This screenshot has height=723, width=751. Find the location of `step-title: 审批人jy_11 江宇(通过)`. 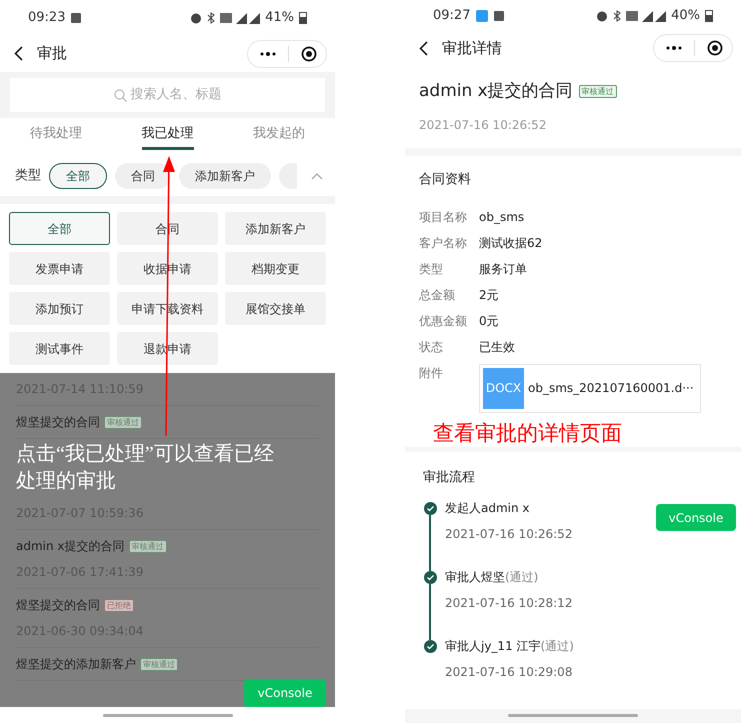

step-title: 审批人jy_11 江宇(通过) is located at coordinates (509, 646).